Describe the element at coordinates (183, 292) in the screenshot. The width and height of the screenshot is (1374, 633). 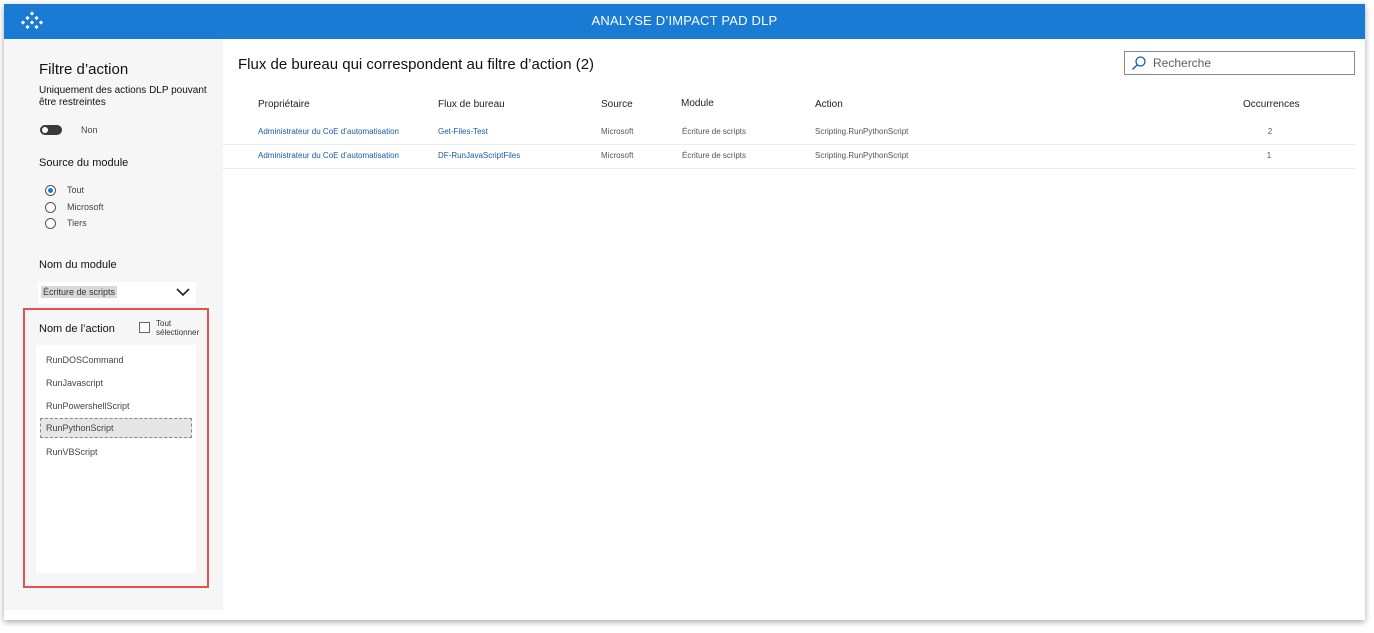
I see `chevron-down-icon` at that location.